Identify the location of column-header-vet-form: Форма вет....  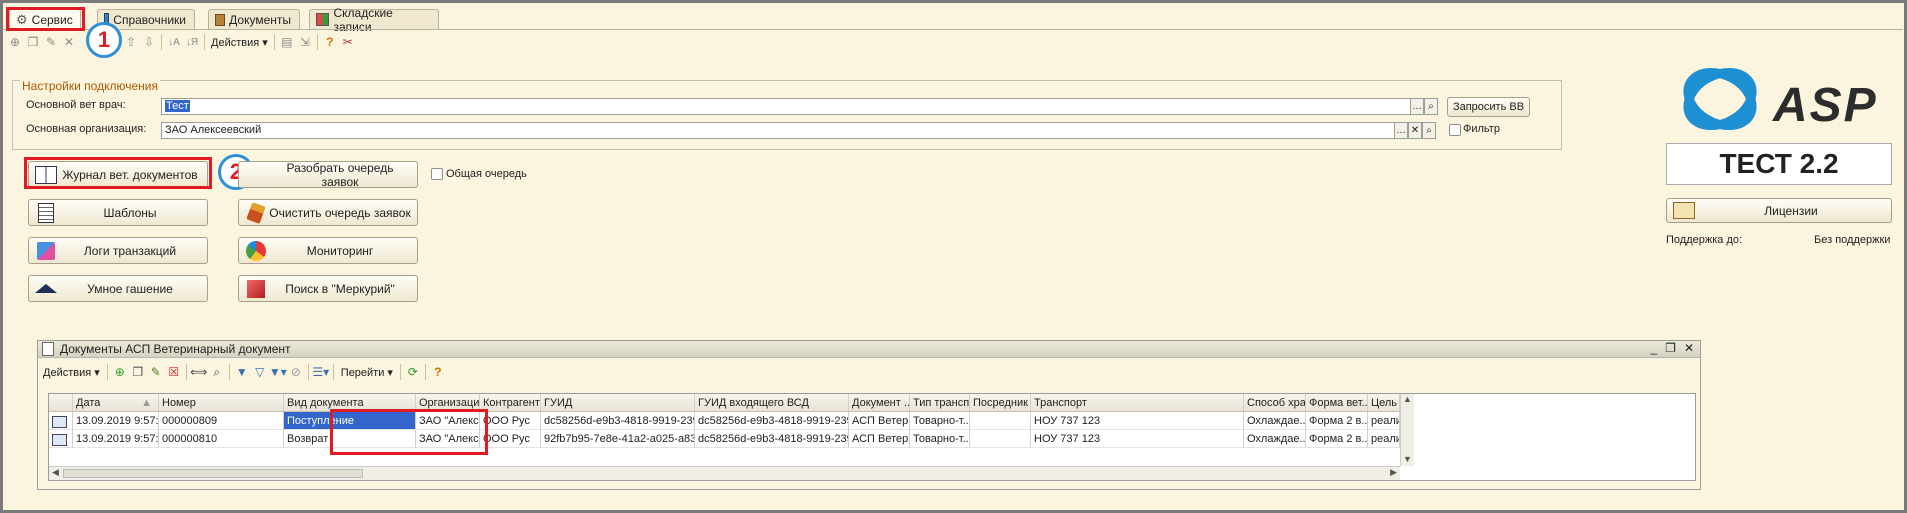
(1337, 403).